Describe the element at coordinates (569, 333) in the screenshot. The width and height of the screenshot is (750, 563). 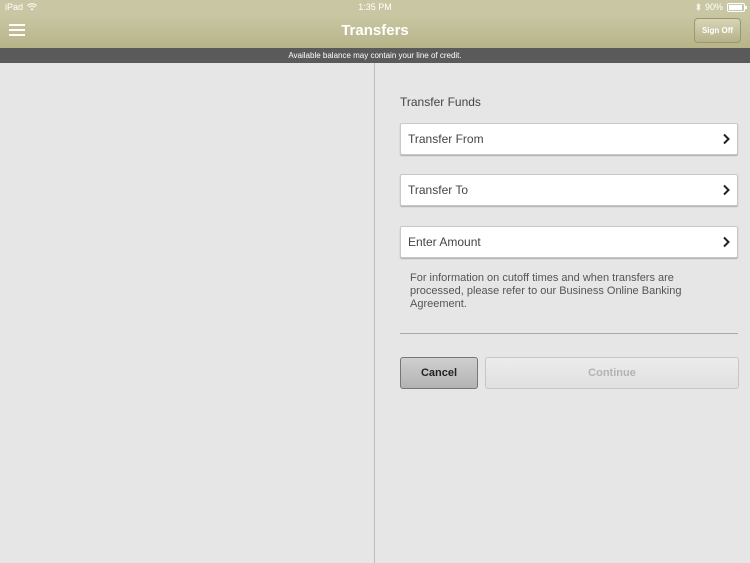
I see `divider` at that location.